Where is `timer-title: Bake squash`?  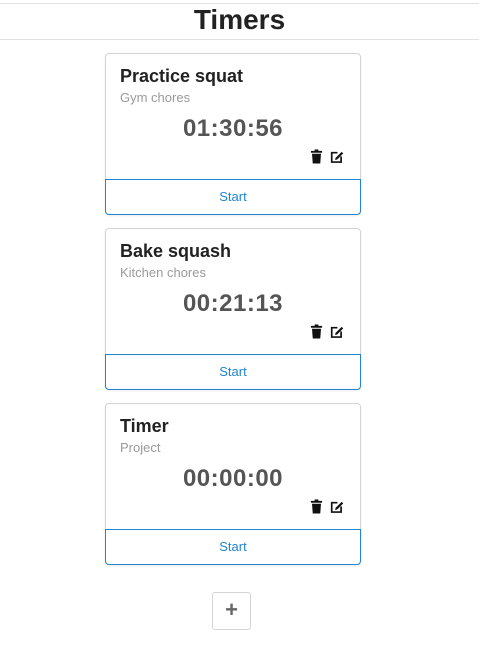
timer-title: Bake squash is located at coordinates (176, 251).